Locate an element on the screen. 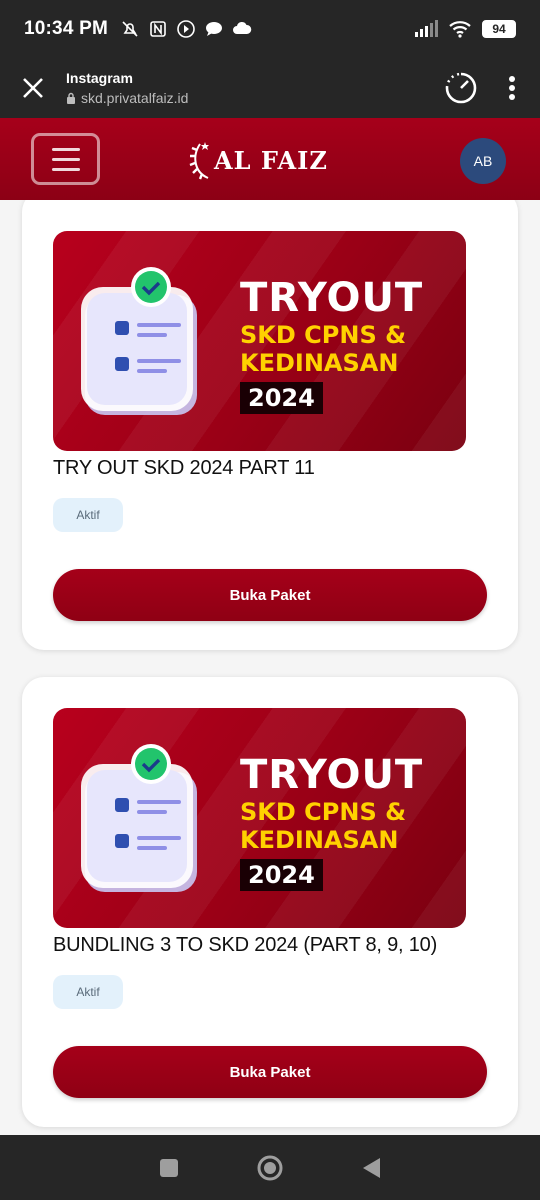 The height and width of the screenshot is (1200, 540). speedometer-icon is located at coordinates (461, 88).